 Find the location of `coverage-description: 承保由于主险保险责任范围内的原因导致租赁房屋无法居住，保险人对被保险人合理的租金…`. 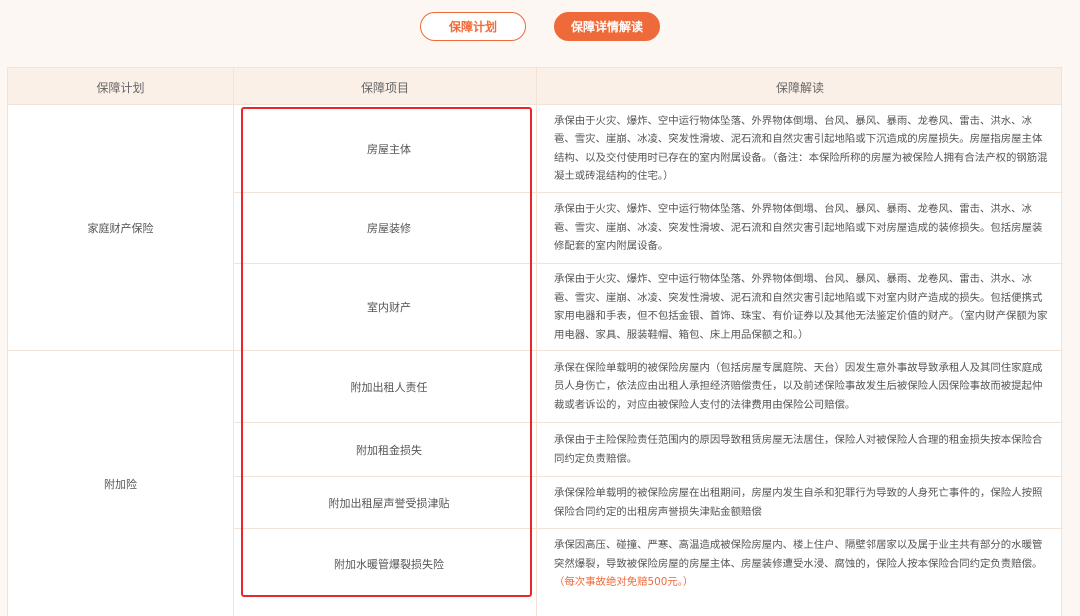

coverage-description: 承保由于主险保险责任范围内的原因导致租赁房屋无法居住，保险人对被保险人合理的租金… is located at coordinates (798, 449).